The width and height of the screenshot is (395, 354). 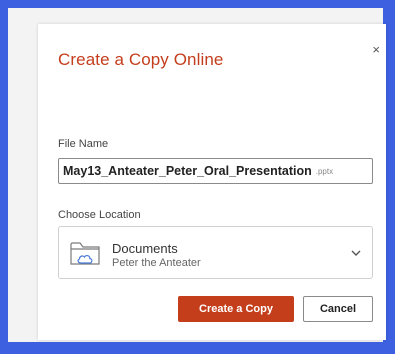 I want to click on close-icon: ×, so click(x=376, y=49).